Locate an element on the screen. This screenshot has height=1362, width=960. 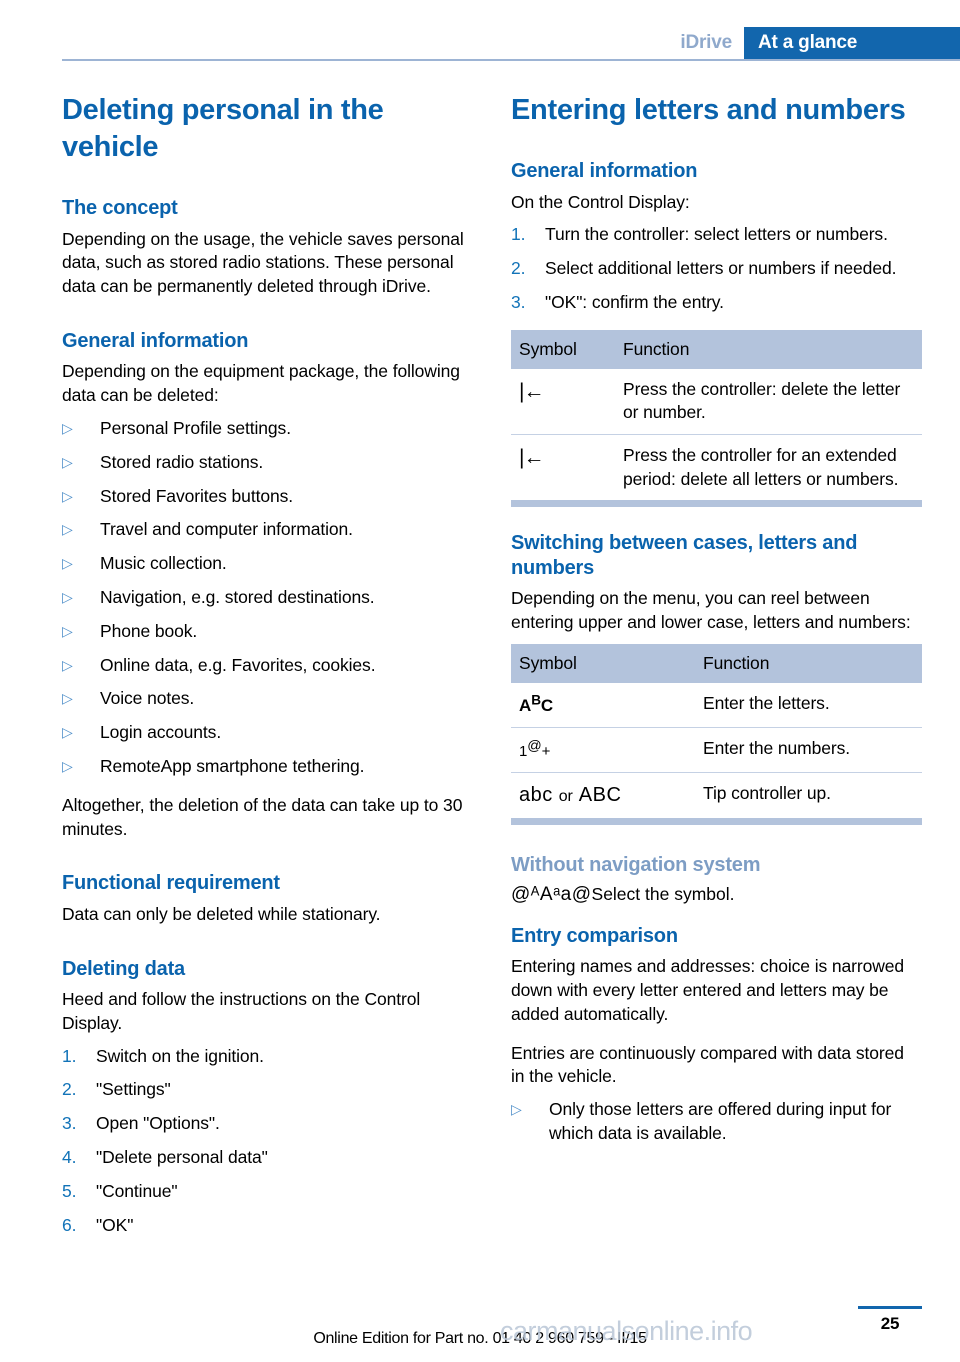
without-nav-instruction: Select the symbol. is located at coordinates (663, 894).